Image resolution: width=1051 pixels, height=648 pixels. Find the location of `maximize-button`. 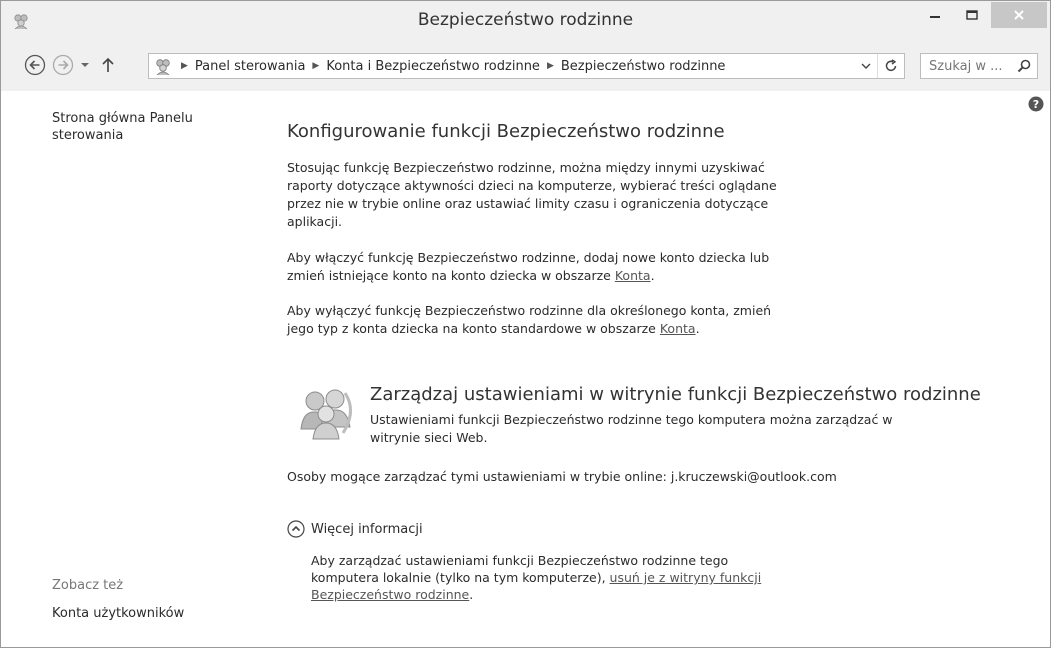

maximize-button is located at coordinates (972, 15).